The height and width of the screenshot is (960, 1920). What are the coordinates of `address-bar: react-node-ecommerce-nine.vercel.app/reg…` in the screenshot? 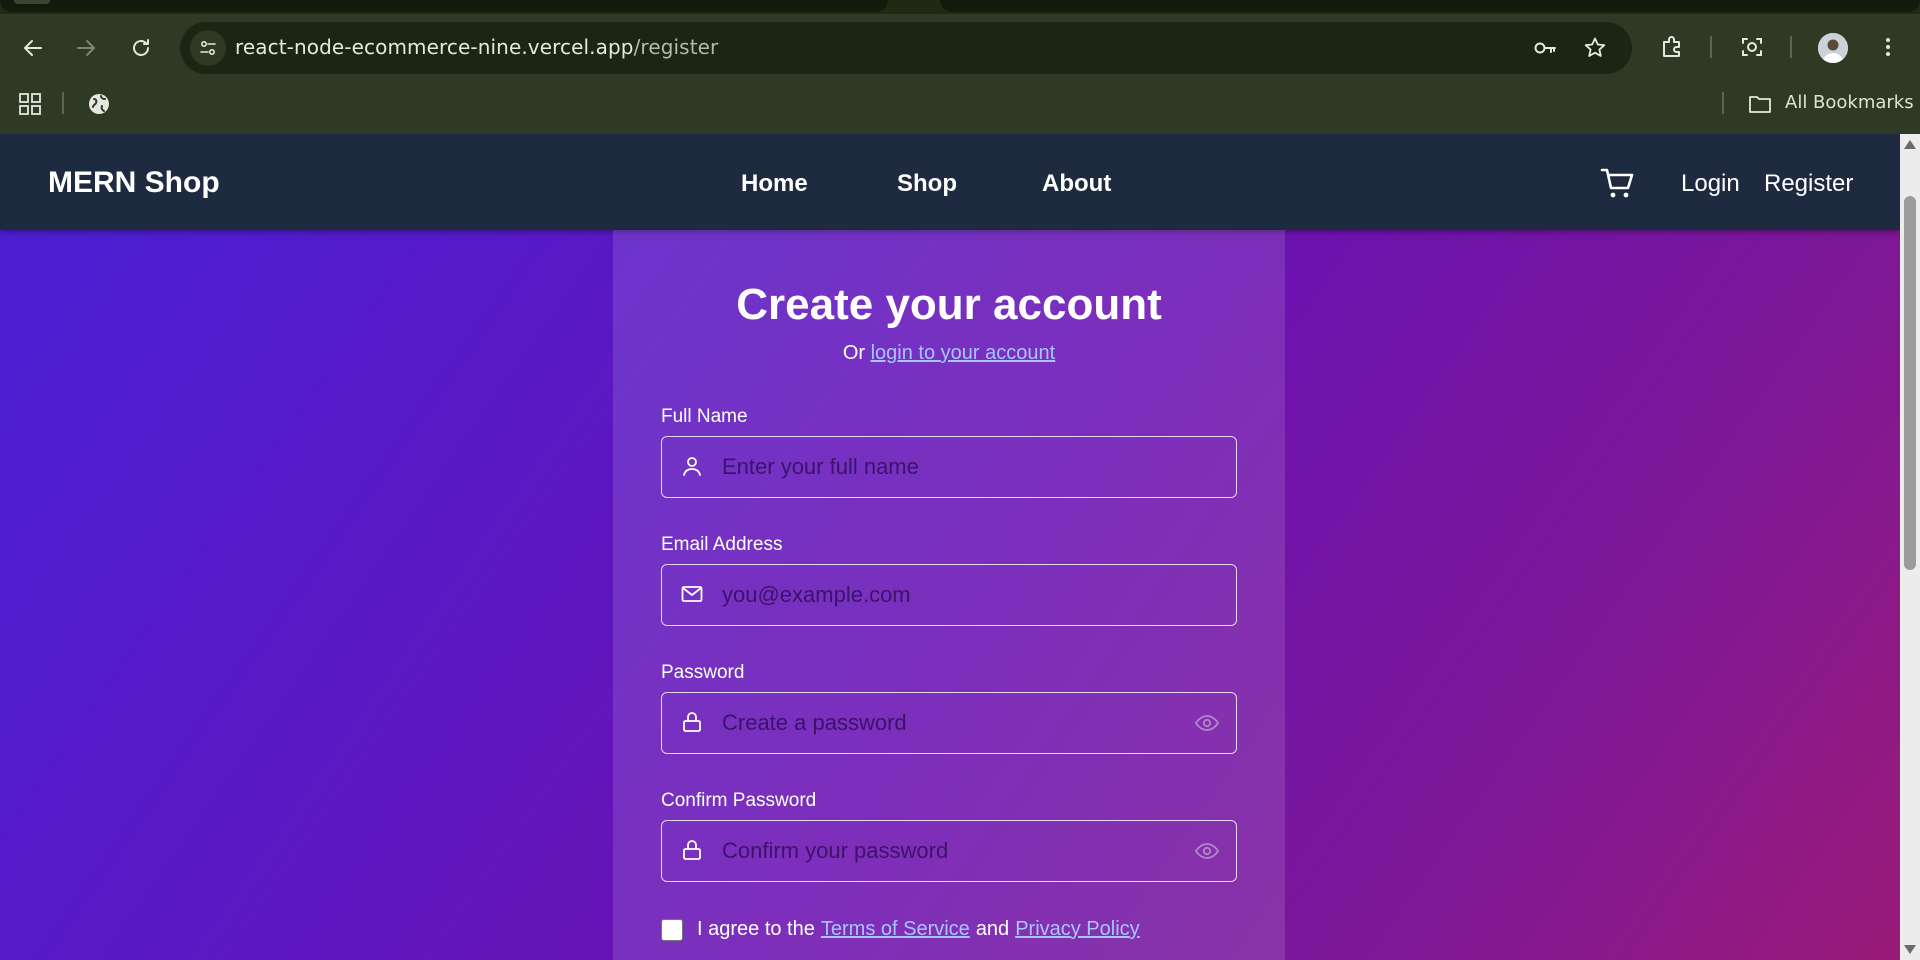 It's located at (906, 48).